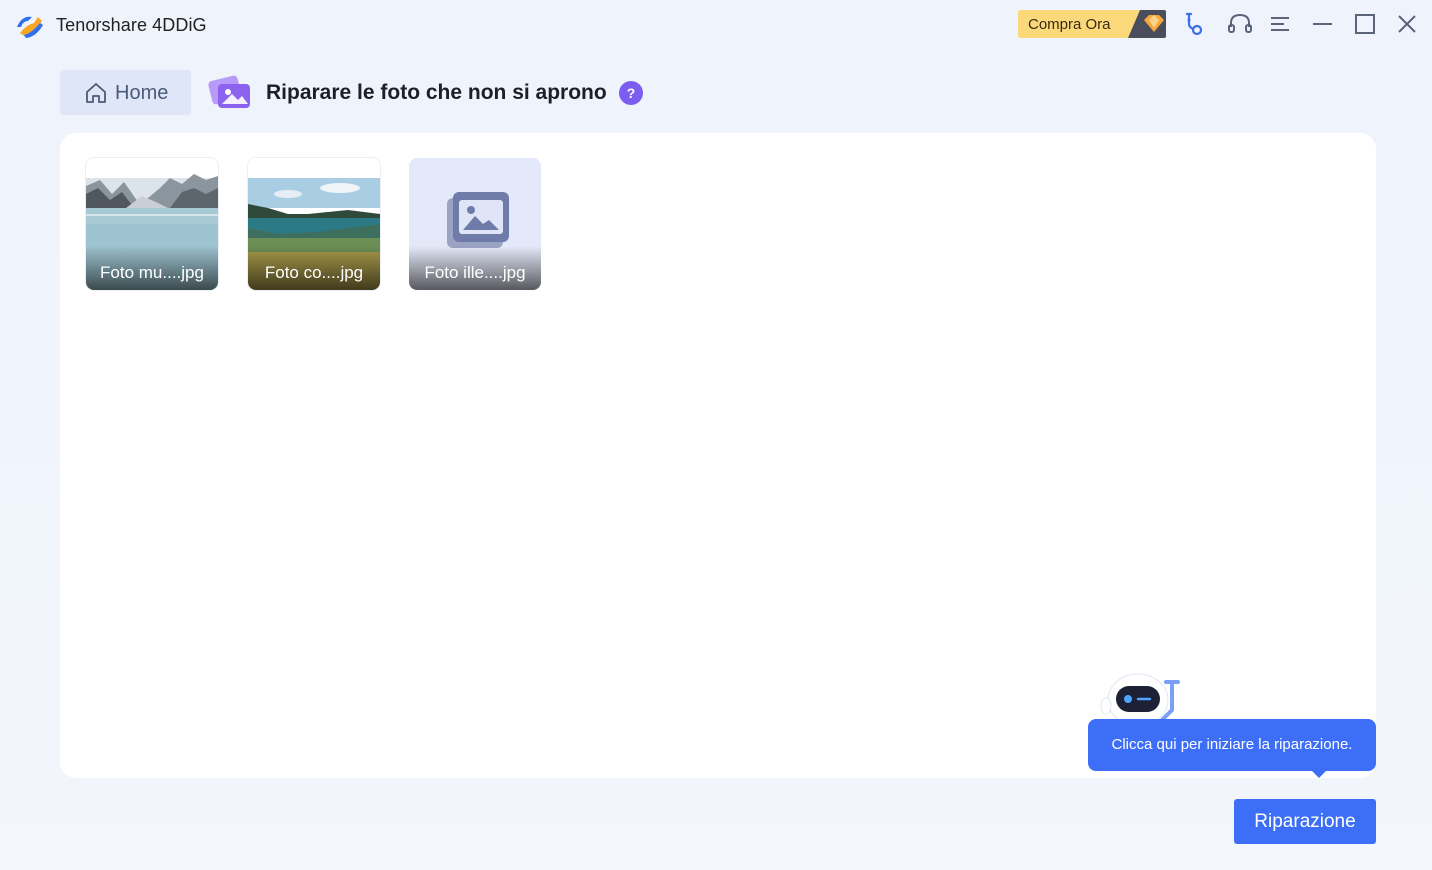  I want to click on file-caption: Foto ille....jpg, so click(475, 272).